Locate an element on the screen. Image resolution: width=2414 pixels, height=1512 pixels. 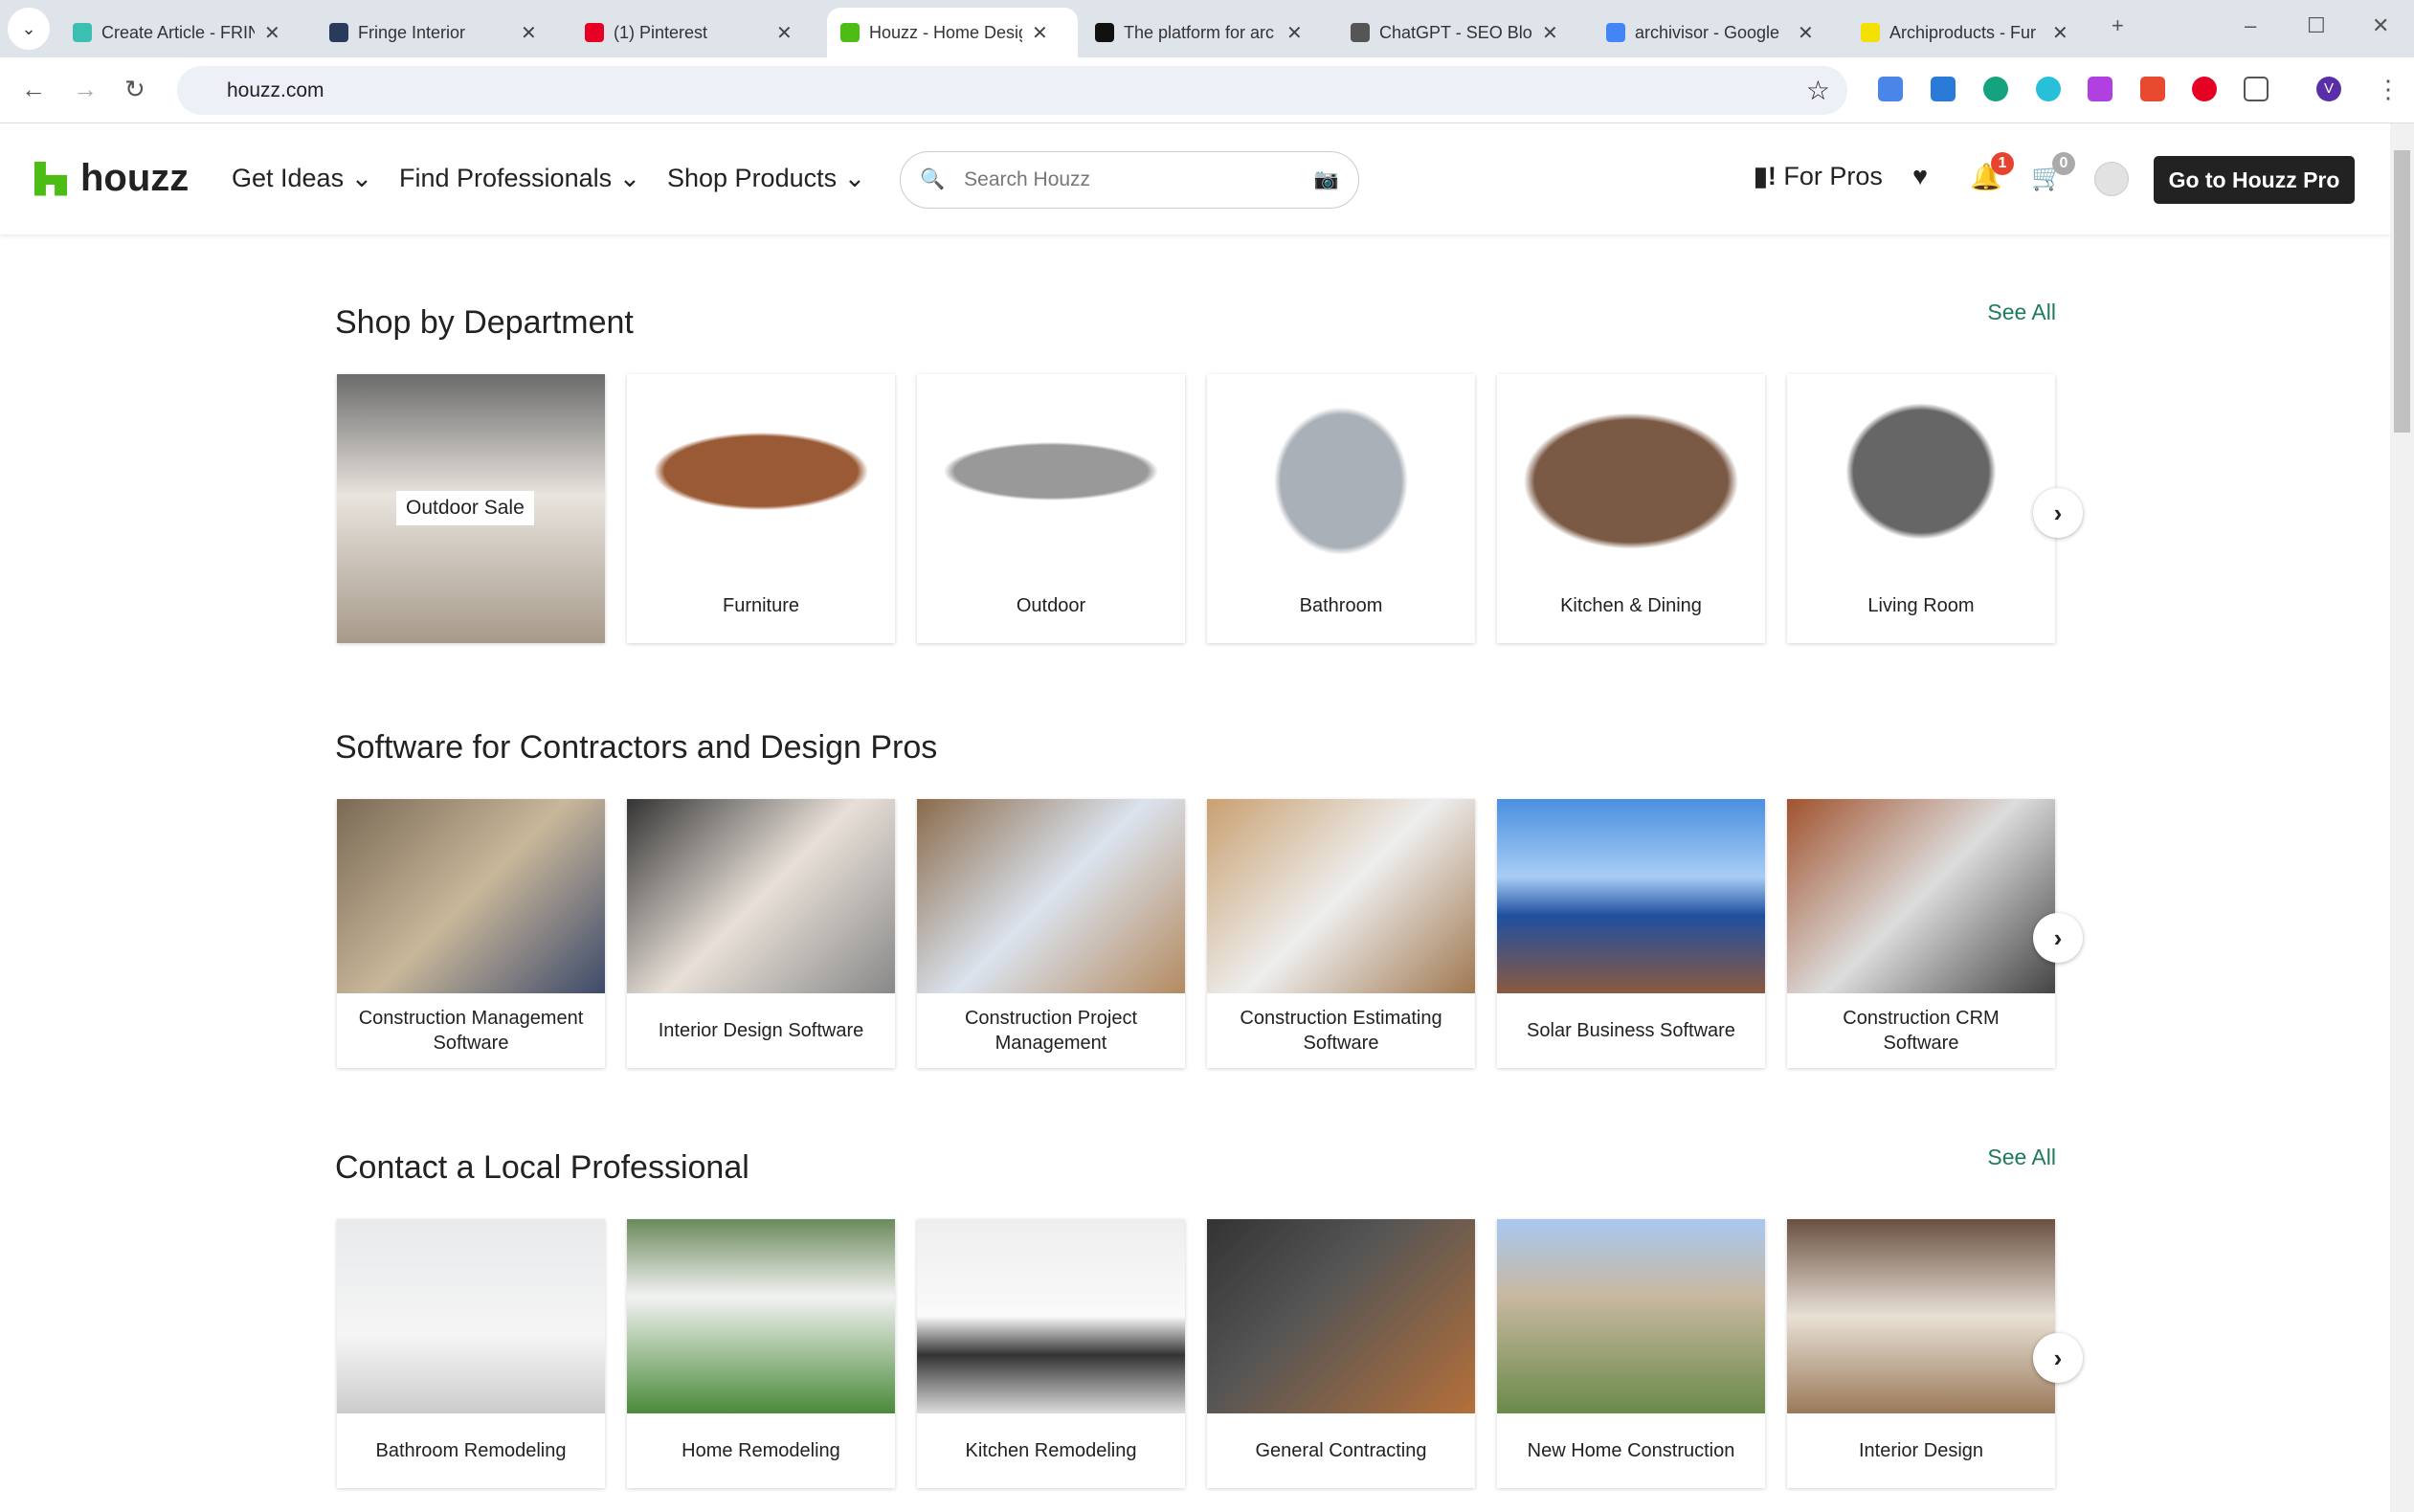
section-title: Software for Contractors and Design Pros is located at coordinates (637, 747).